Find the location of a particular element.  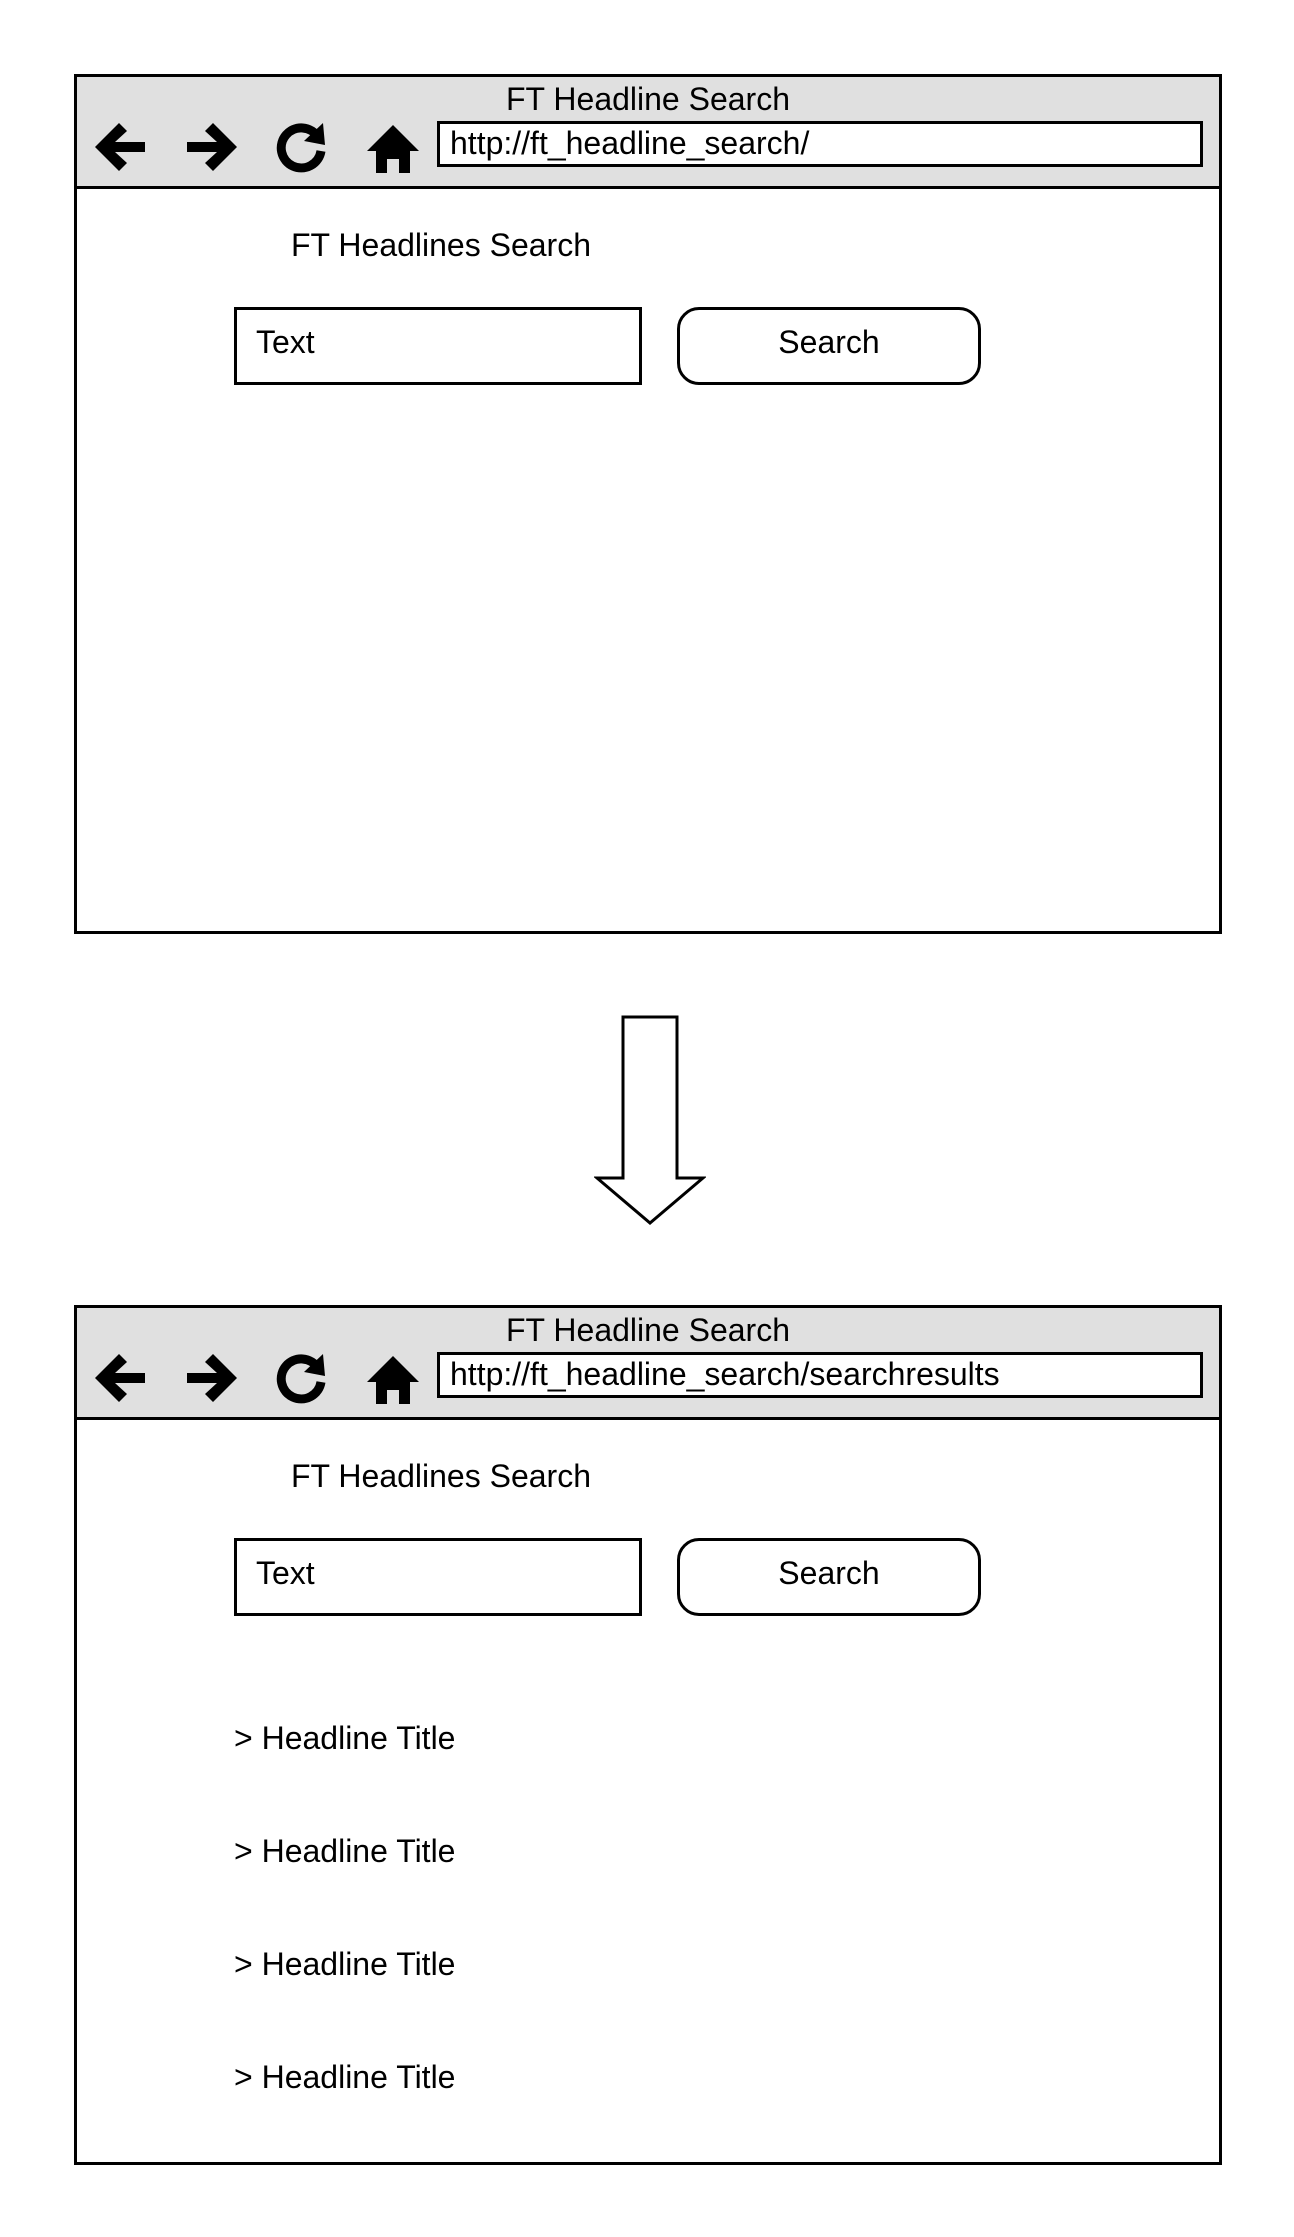

url-bar: http://ft_headline_search/searchresults is located at coordinates (820, 1375).